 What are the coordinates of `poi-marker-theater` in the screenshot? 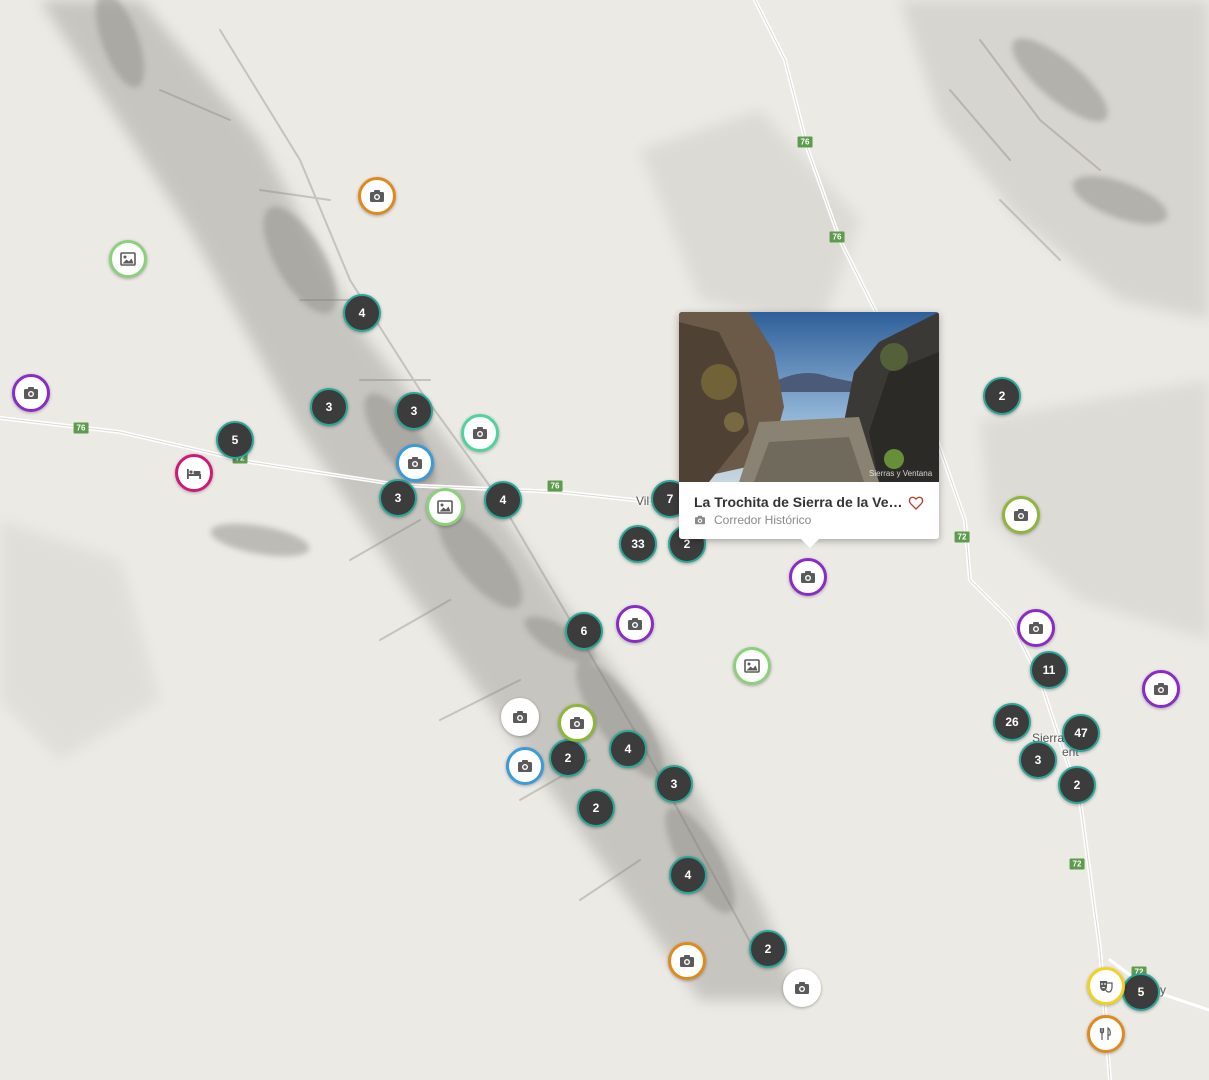 It's located at (1106, 986).